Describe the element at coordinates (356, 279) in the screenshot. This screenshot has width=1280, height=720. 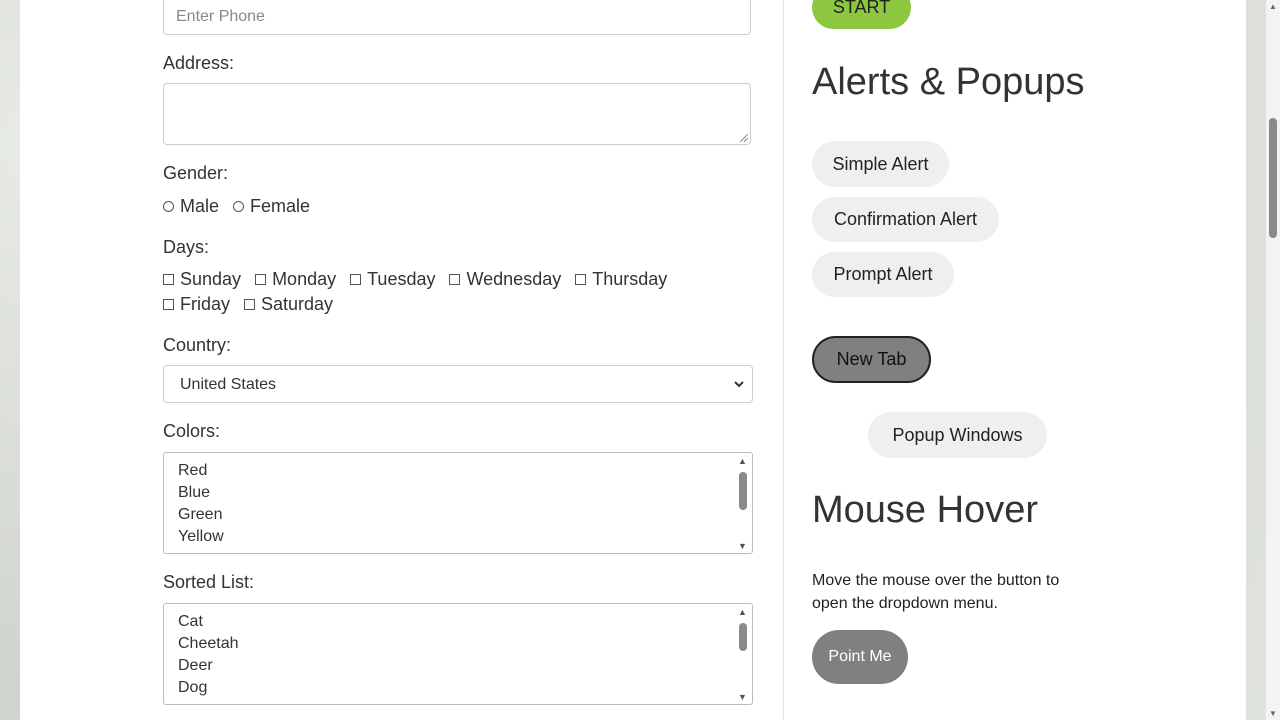
I see `checkbox-tuesday` at that location.